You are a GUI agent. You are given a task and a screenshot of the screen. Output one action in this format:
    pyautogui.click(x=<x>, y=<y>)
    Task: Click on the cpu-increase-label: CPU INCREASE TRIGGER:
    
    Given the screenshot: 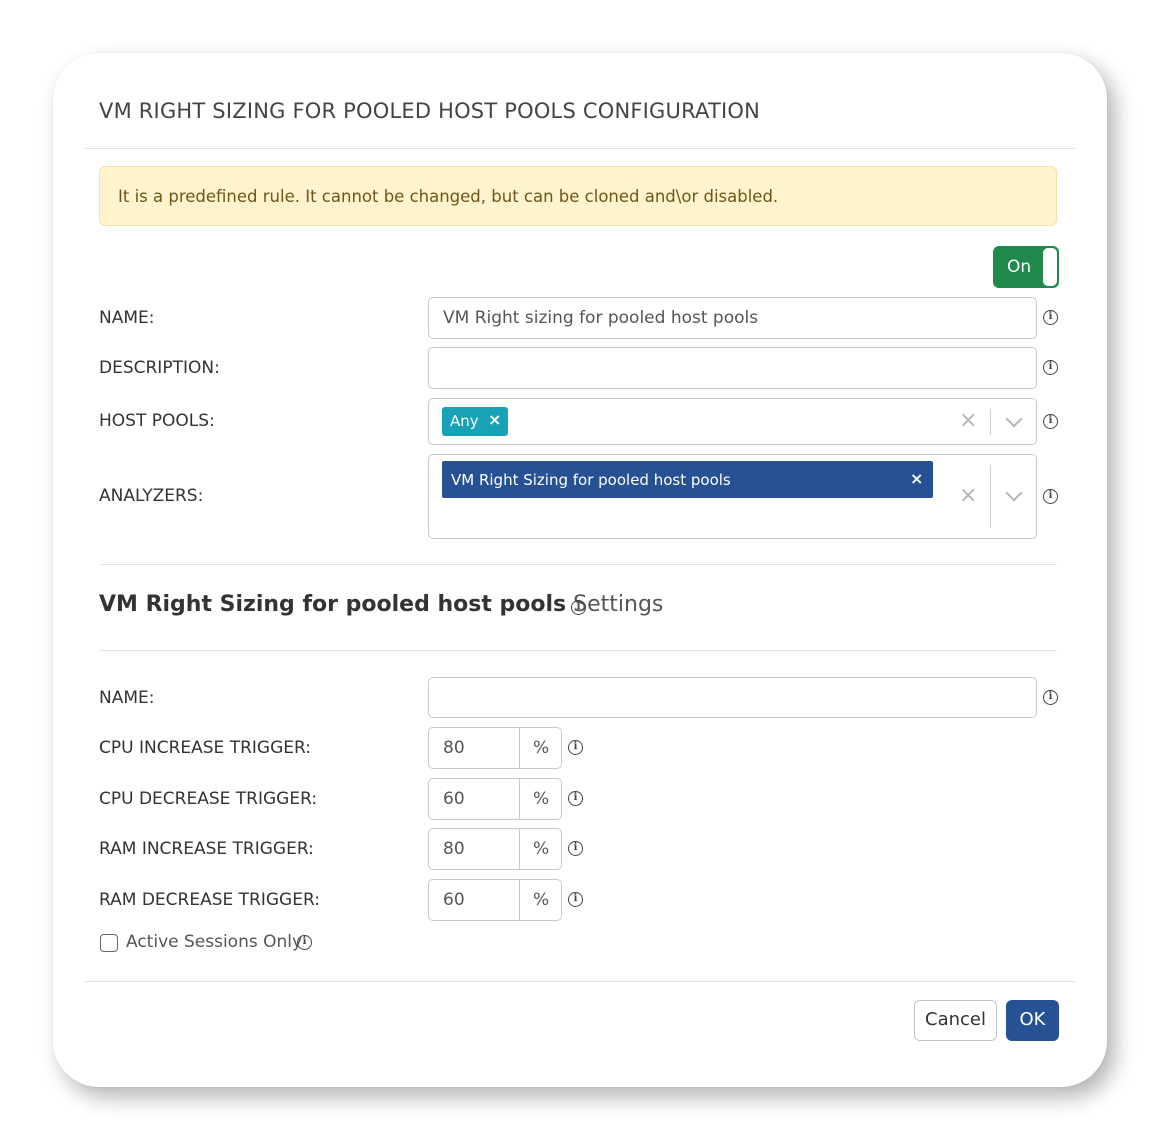 What is the action you would take?
    pyautogui.click(x=205, y=748)
    